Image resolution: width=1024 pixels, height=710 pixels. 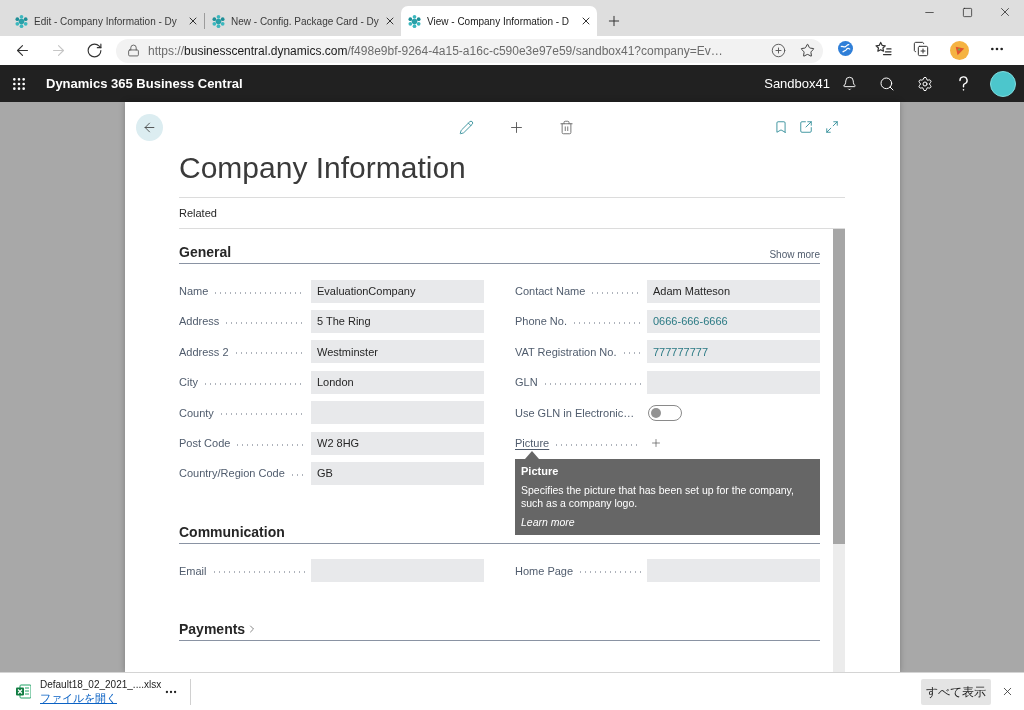 What do you see at coordinates (232, 531) in the screenshot?
I see `section-header: Communication` at bounding box center [232, 531].